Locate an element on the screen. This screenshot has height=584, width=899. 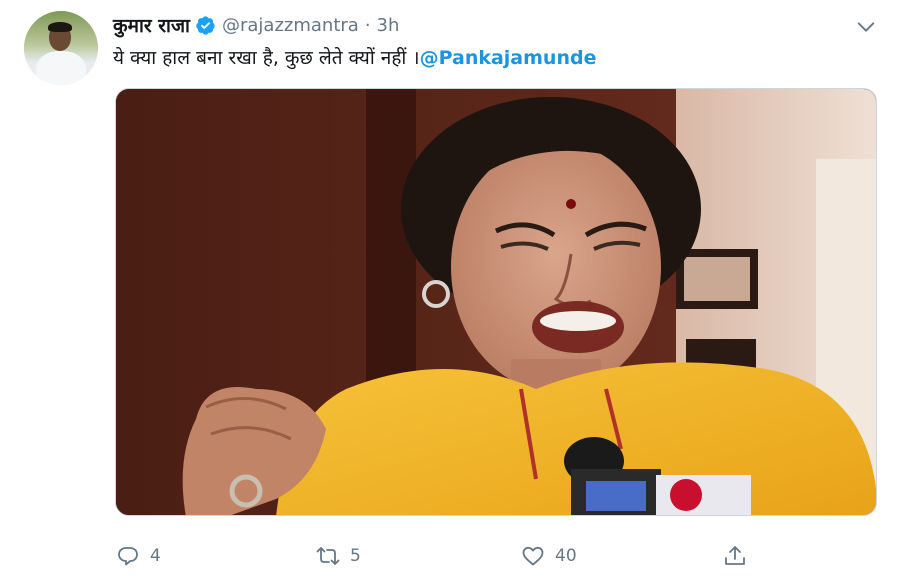
avatar is located at coordinates (61, 48).